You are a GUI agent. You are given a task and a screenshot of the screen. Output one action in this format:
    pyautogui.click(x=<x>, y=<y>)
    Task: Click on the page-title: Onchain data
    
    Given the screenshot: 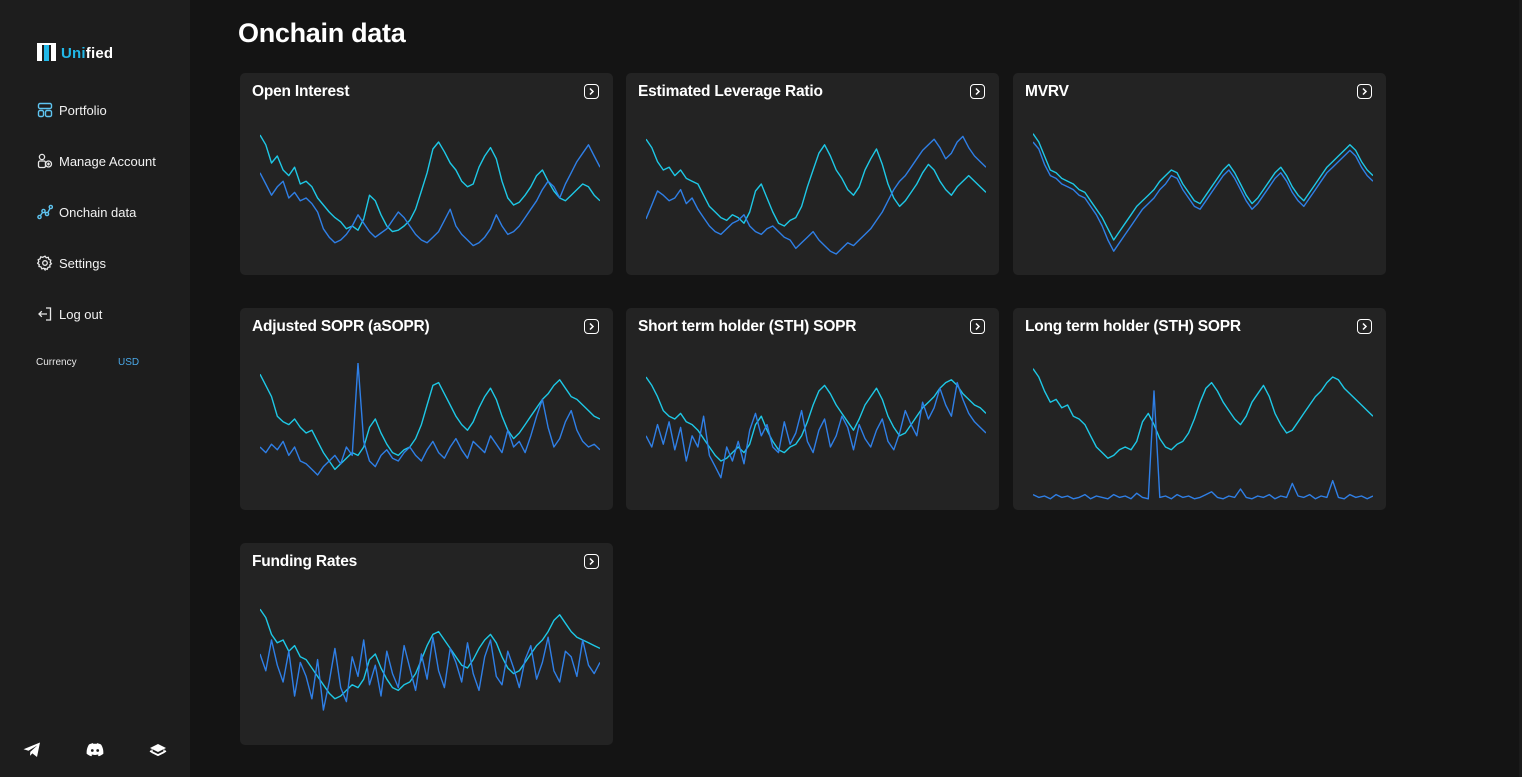 What is the action you would take?
    pyautogui.click(x=322, y=33)
    